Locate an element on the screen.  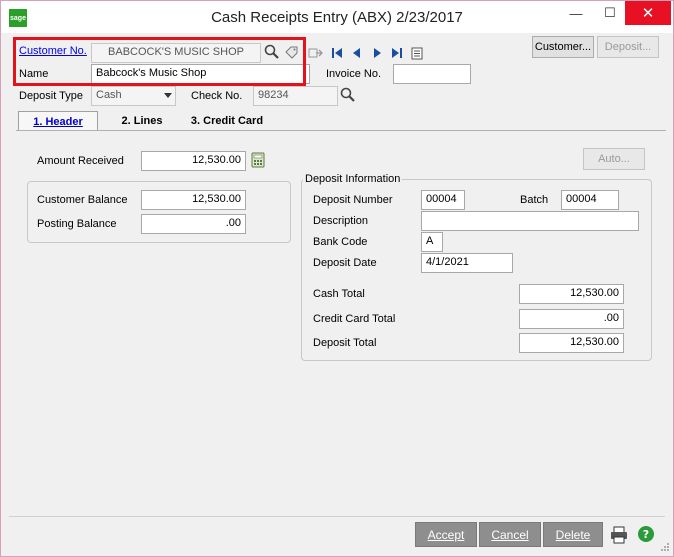
accept-label: Accept is located at coordinates (446, 534).